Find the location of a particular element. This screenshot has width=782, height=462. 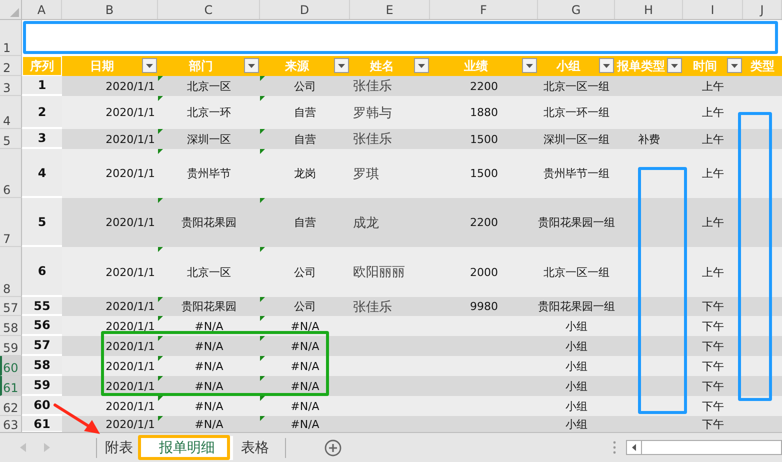

table-cell: 1880 is located at coordinates (484, 112).